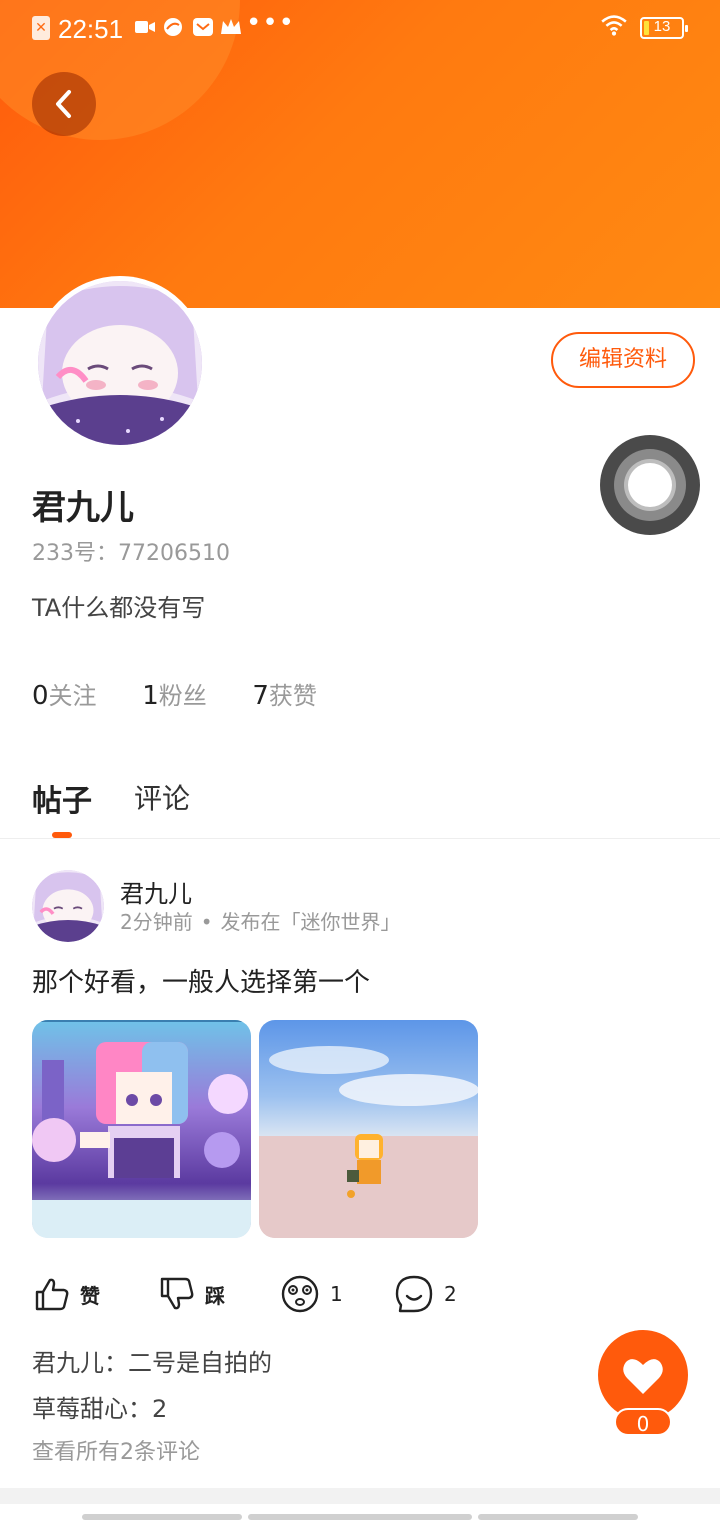  Describe the element at coordinates (131, 553) in the screenshot. I see `profile-user-id: 233号：77206510` at that location.